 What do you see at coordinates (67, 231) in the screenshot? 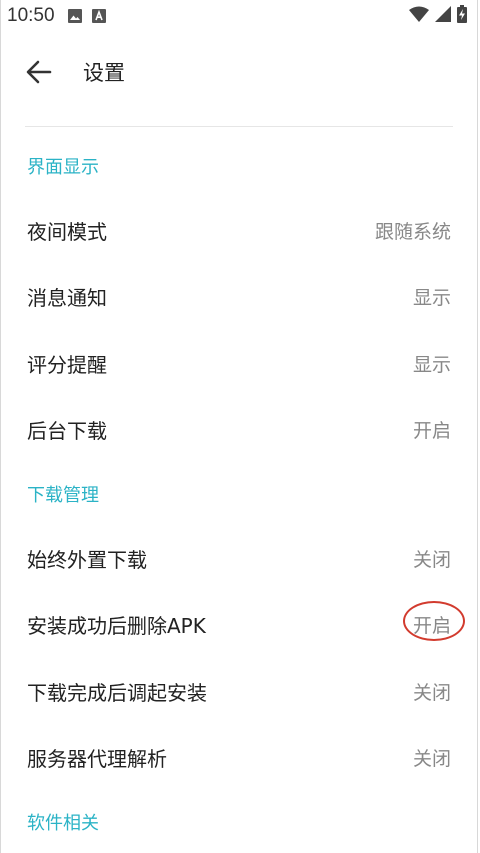
I see `setting-label: 夜间模式` at bounding box center [67, 231].